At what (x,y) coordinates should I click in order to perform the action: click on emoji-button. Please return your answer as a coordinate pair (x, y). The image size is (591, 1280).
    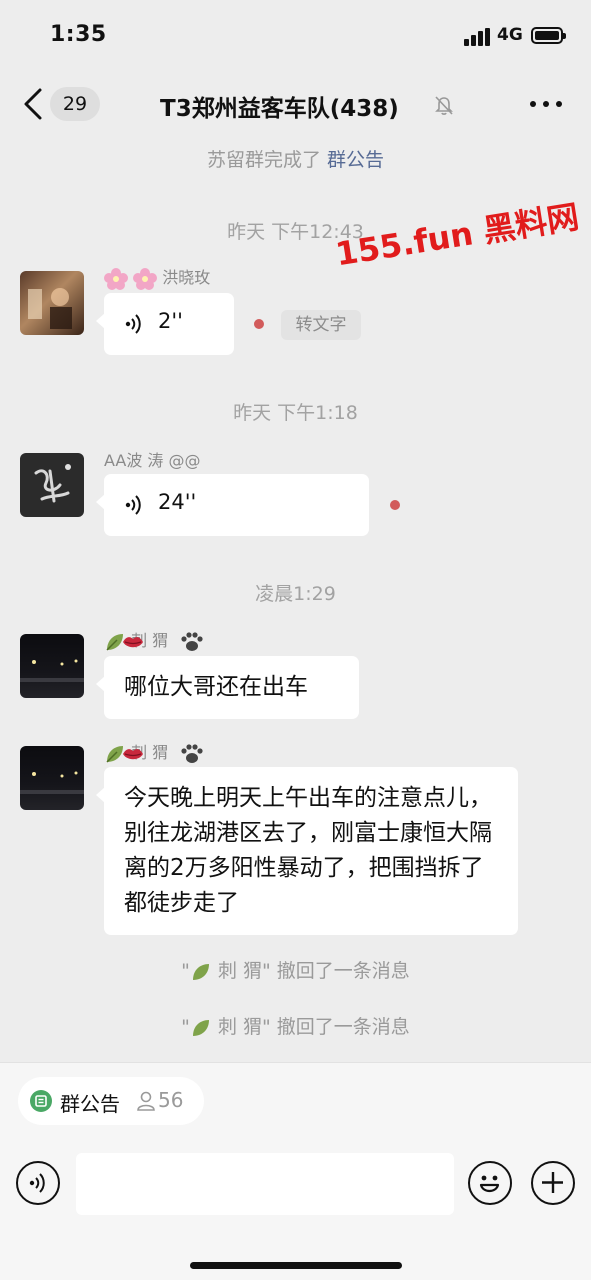
    Looking at the image, I should click on (490, 1183).